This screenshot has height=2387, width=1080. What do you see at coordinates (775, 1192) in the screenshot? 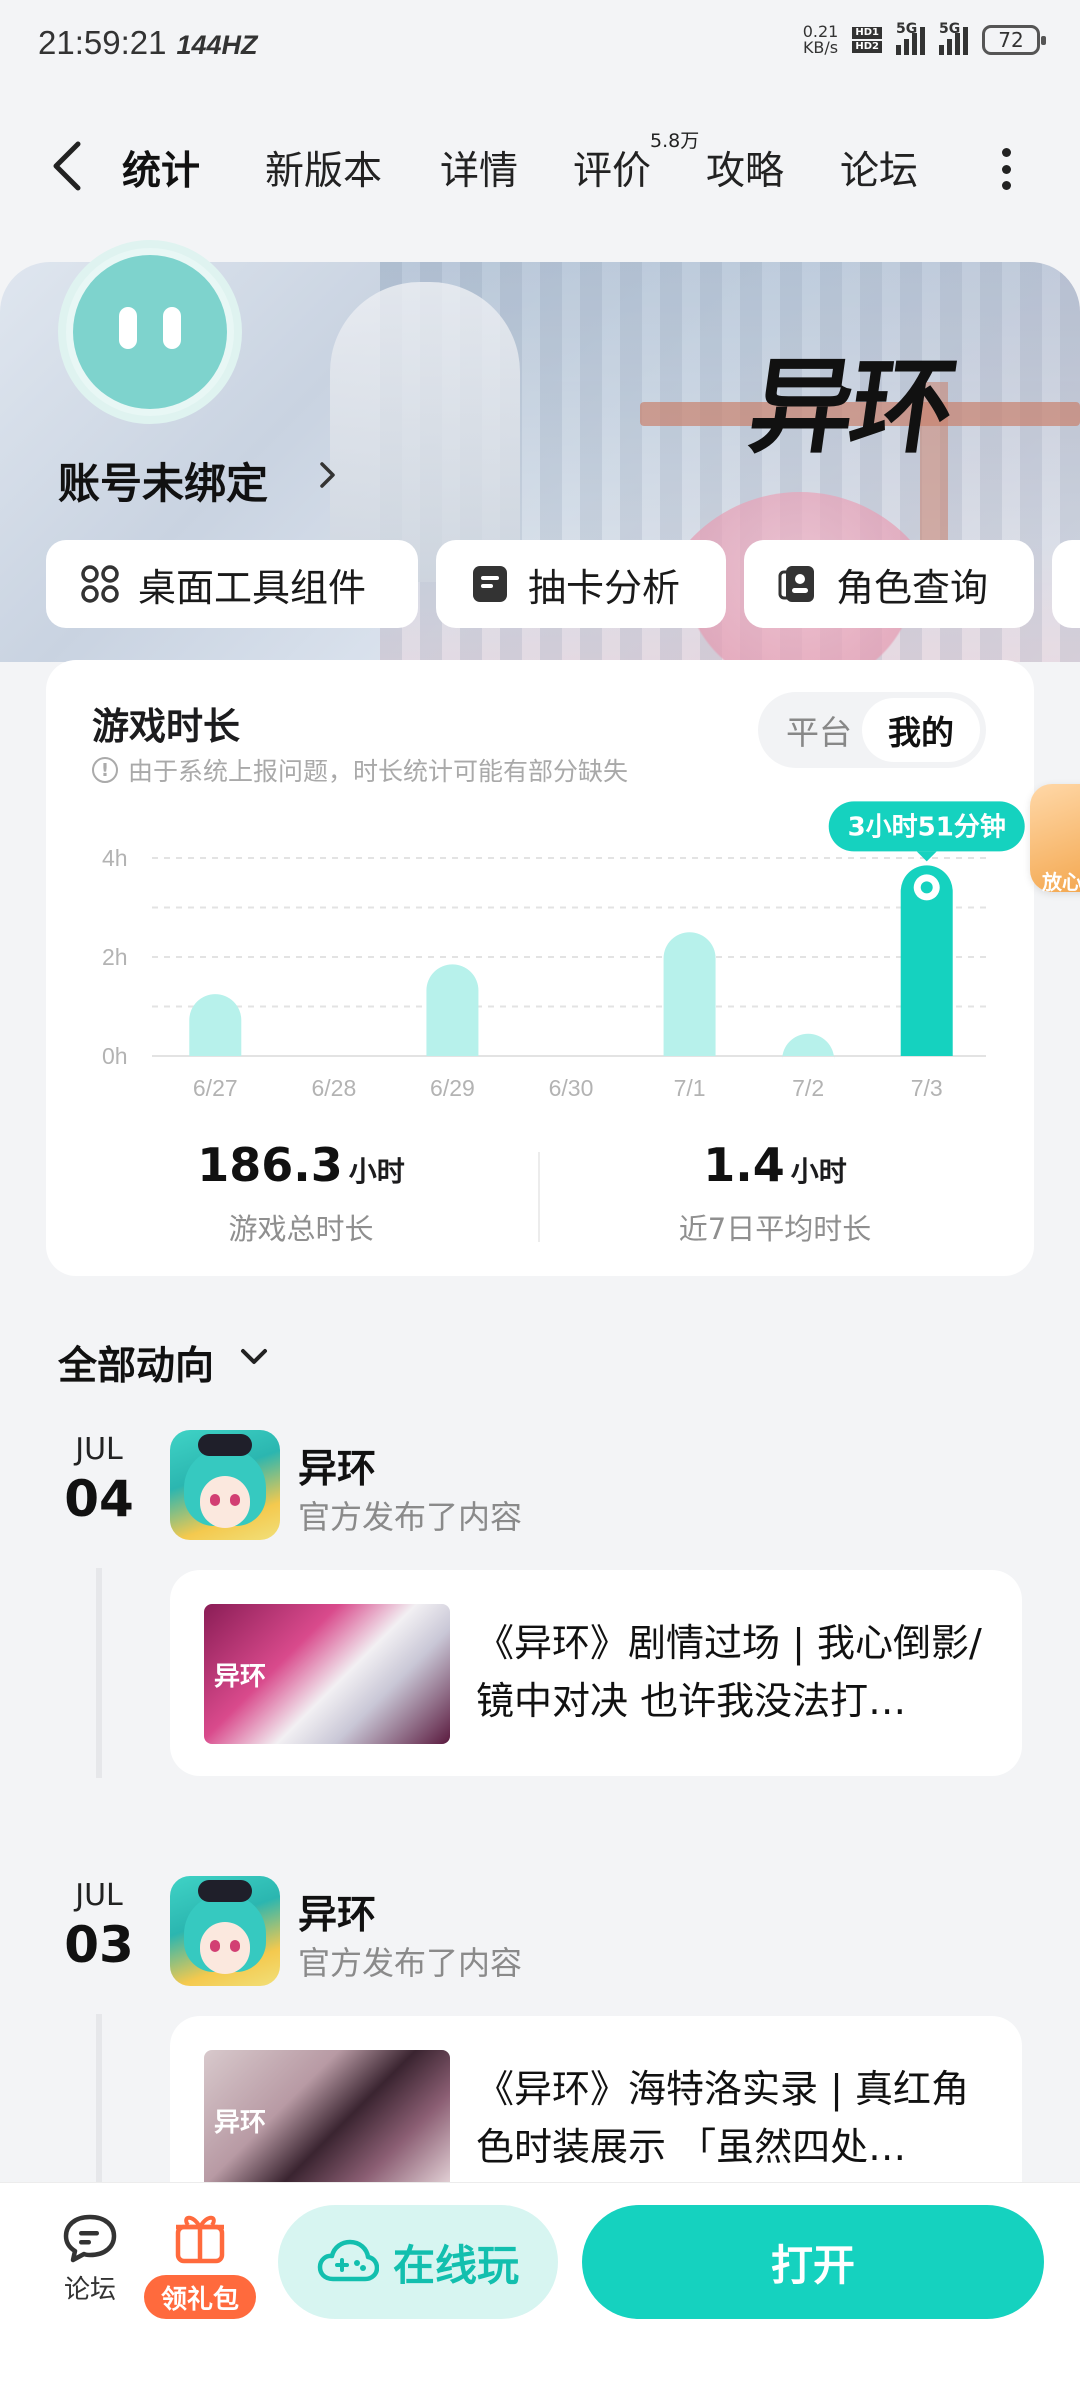
I see `avg-playtime: 1.4 小时 近7日平均时长` at bounding box center [775, 1192].